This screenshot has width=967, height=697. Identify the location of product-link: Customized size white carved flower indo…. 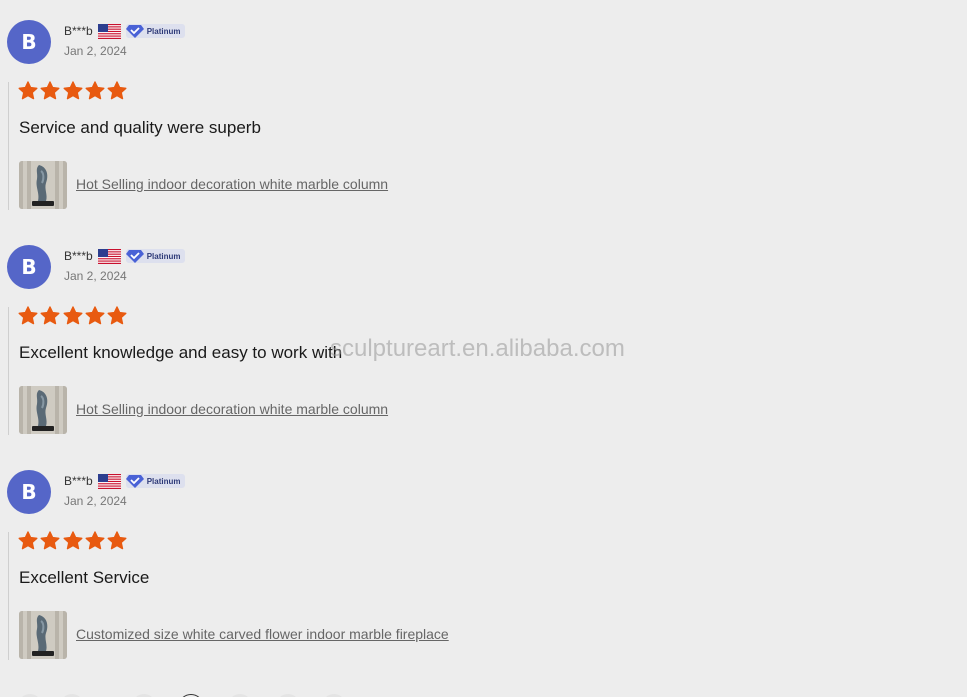
(262, 634).